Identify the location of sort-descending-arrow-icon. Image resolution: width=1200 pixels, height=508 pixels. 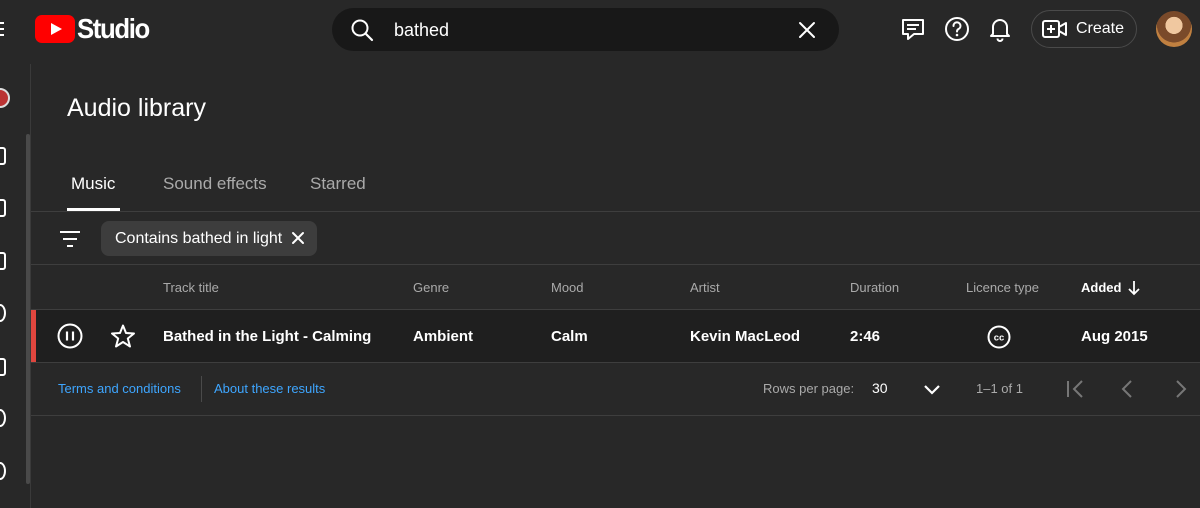
(1134, 288).